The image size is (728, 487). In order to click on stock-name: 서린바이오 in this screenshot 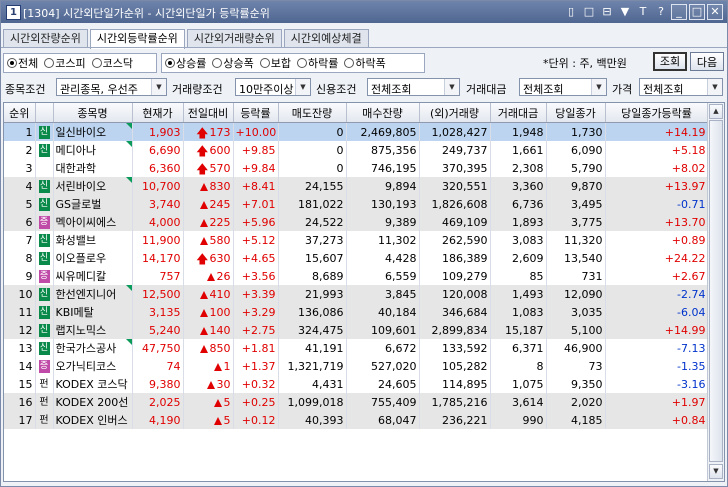, I will do `click(81, 186)`.